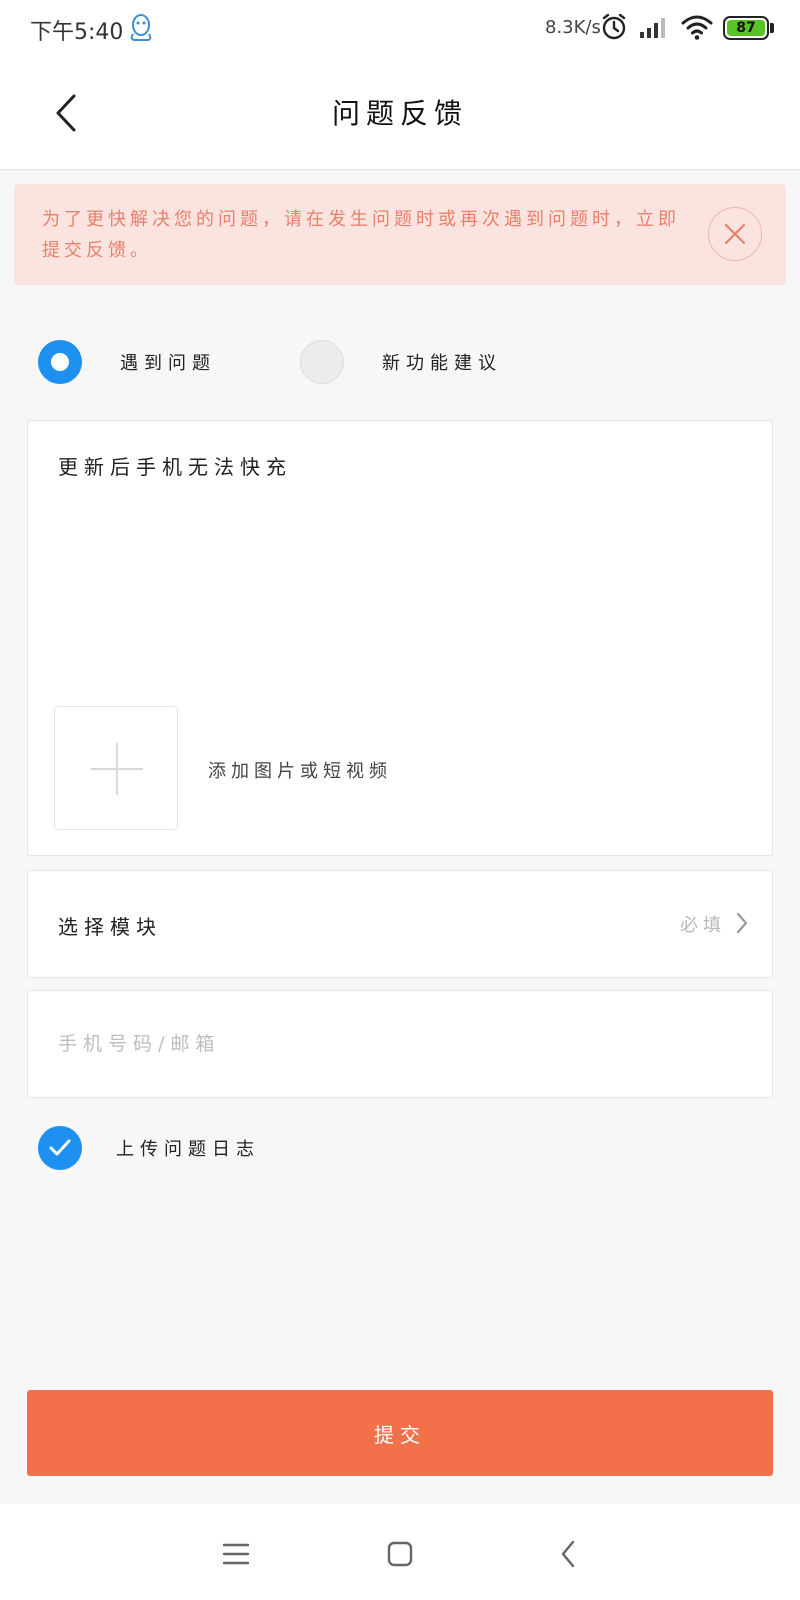 The width and height of the screenshot is (800, 1600). Describe the element at coordinates (168, 363) in the screenshot. I see `radio-problem-label: 遇到问题` at that location.